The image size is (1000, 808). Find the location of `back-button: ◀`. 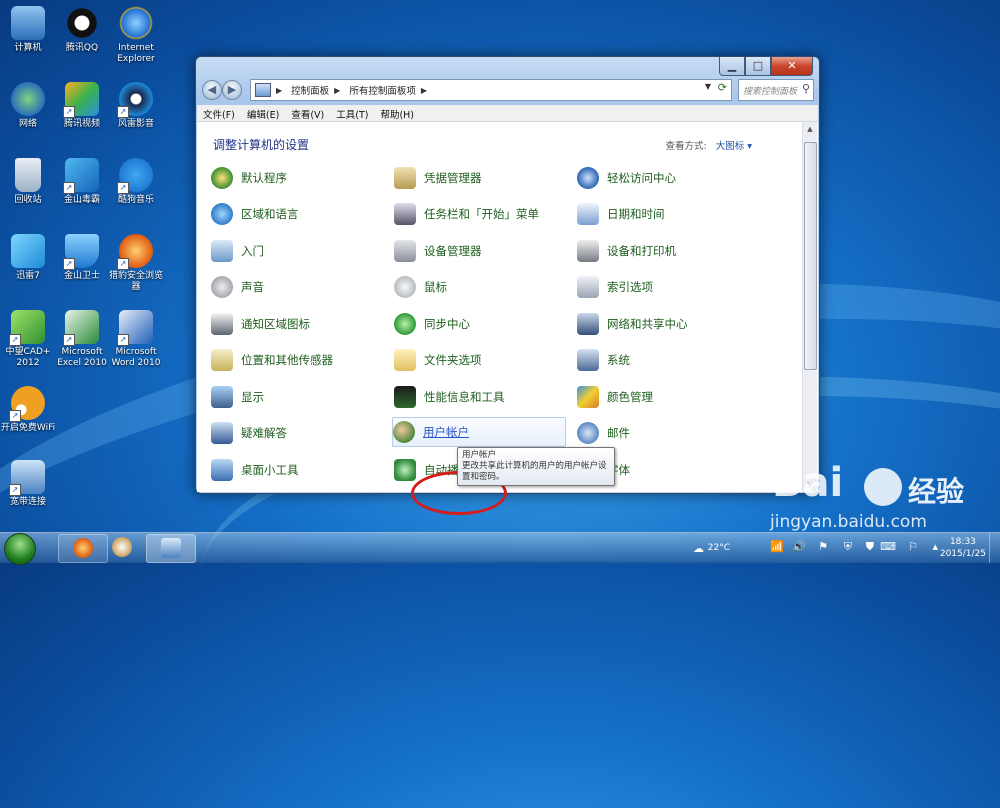

back-button: ◀ is located at coordinates (212, 90).